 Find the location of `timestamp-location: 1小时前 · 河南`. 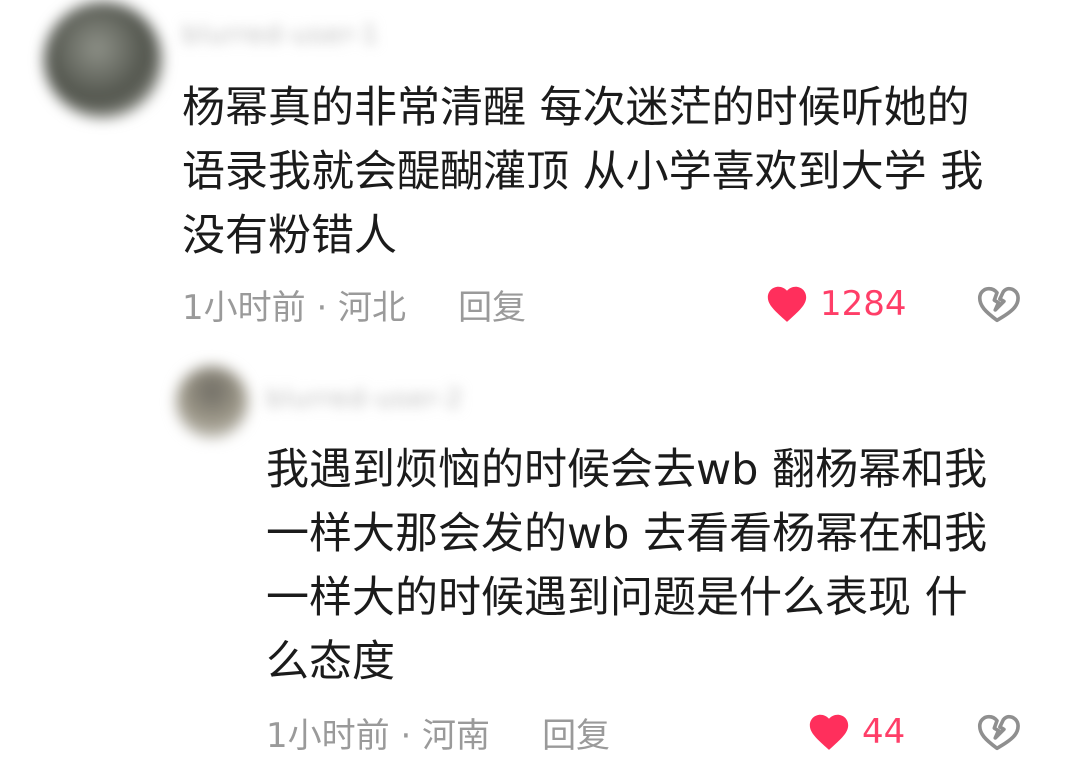

timestamp-location: 1小时前 · 河南 is located at coordinates (378, 735).